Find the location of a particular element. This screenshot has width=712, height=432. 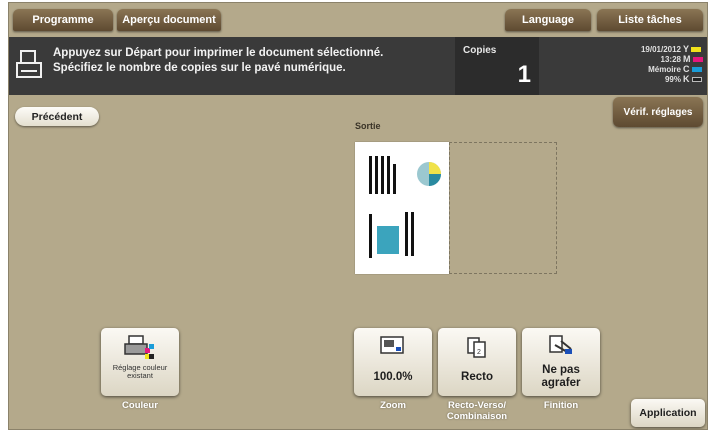

recto-caption-line-1: Recto-Verso/ is located at coordinates (477, 405).